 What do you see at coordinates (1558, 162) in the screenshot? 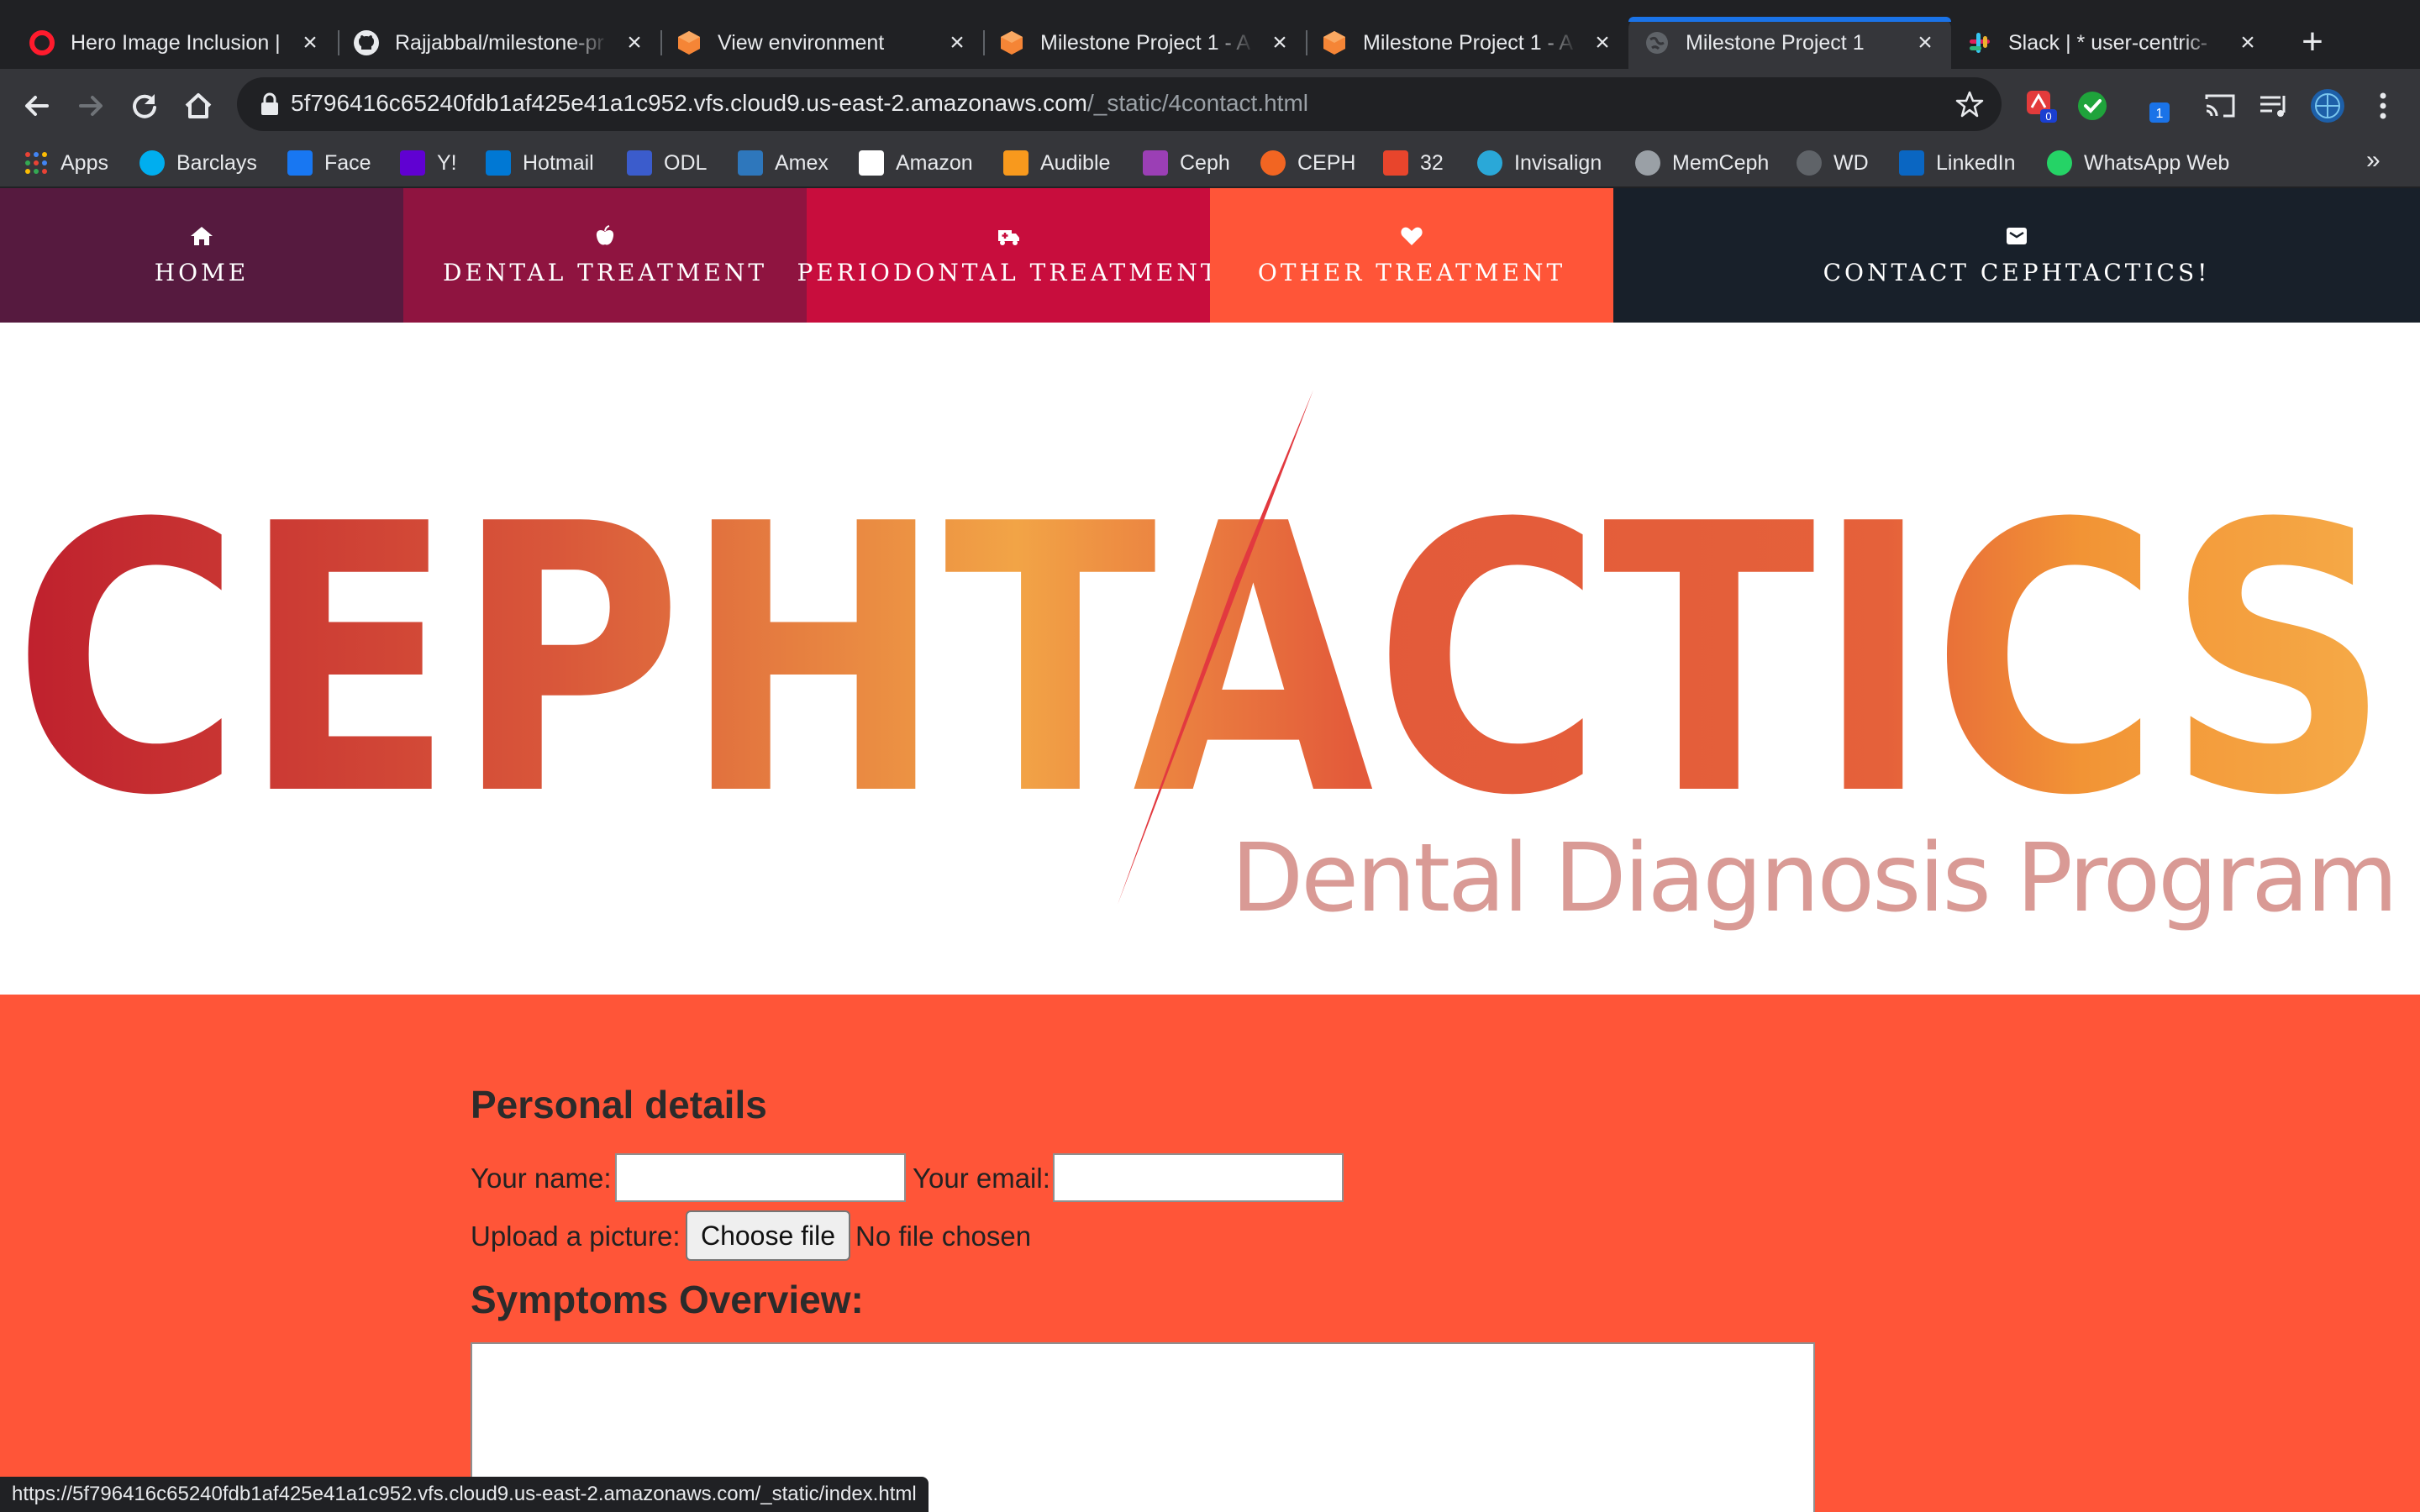
I see `bookmark-label: Invisalign` at bounding box center [1558, 162].